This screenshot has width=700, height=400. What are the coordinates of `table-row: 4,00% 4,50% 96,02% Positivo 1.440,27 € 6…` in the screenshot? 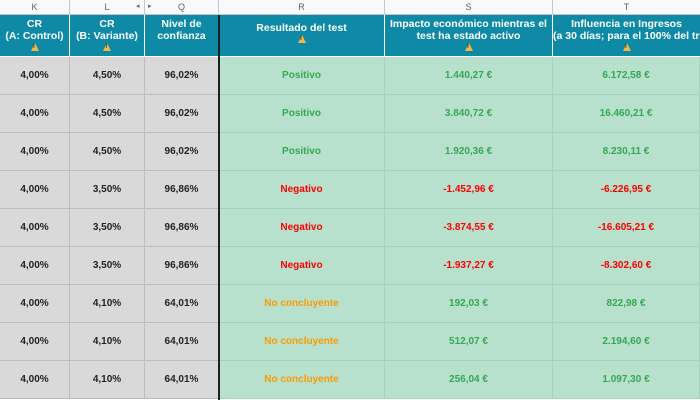 It's located at (350, 76).